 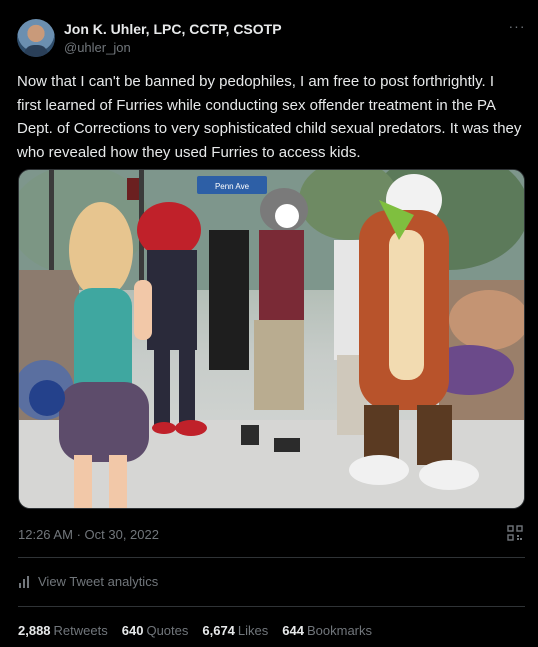 I want to click on retweets-stat: 2,888 Retweets, so click(x=63, y=630).